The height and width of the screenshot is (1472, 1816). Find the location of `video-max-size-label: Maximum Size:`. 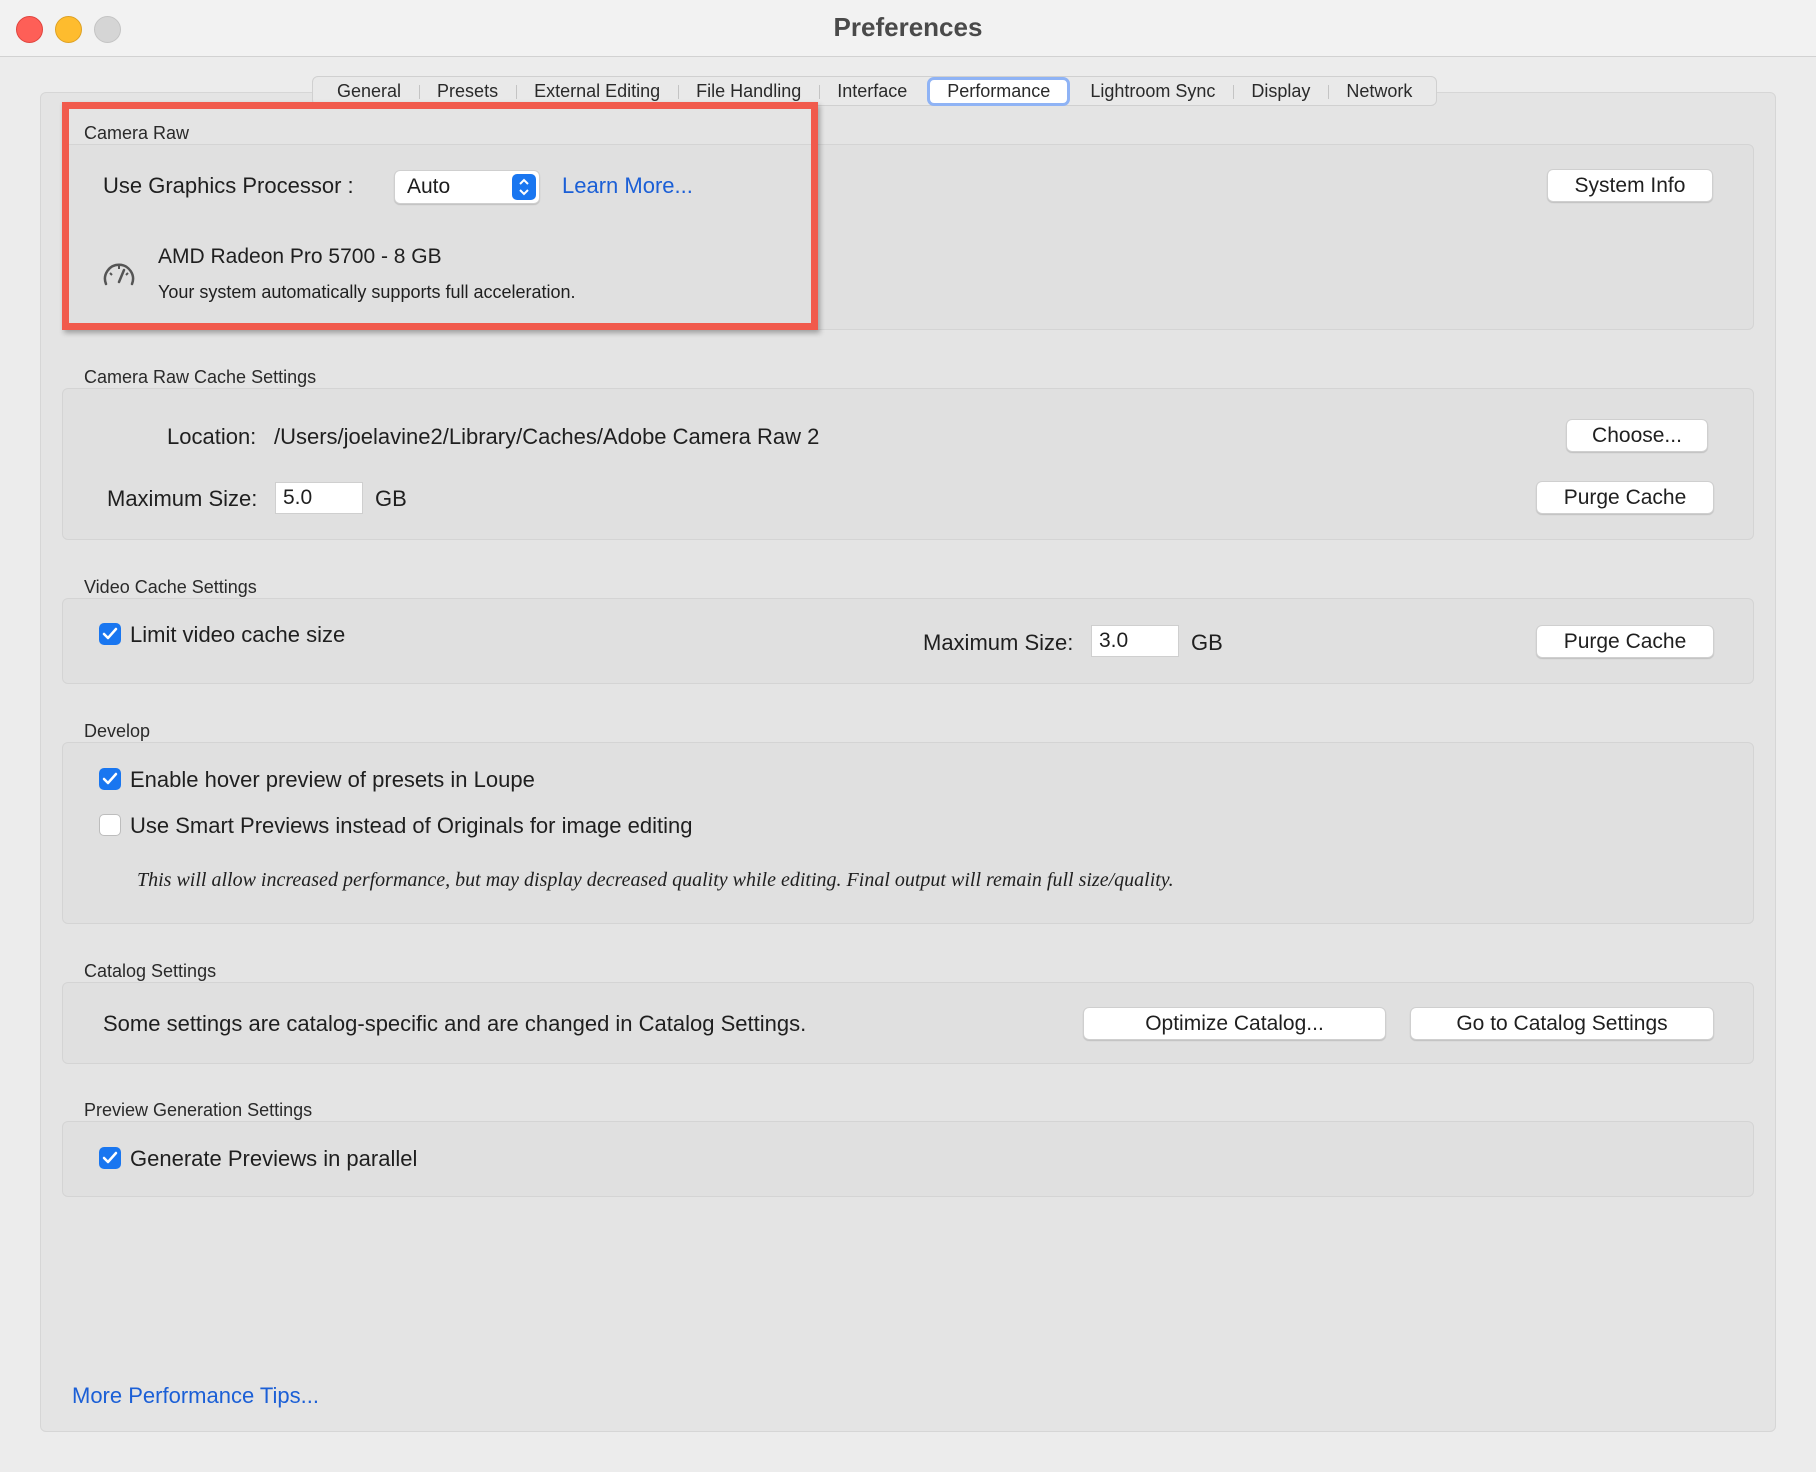

video-max-size-label: Maximum Size: is located at coordinates (998, 642).